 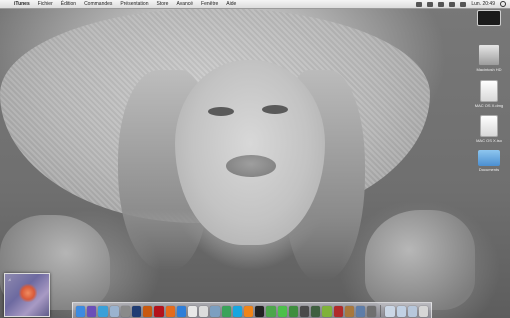 I want to click on wallpaper-eye-right, so click(x=275, y=109).